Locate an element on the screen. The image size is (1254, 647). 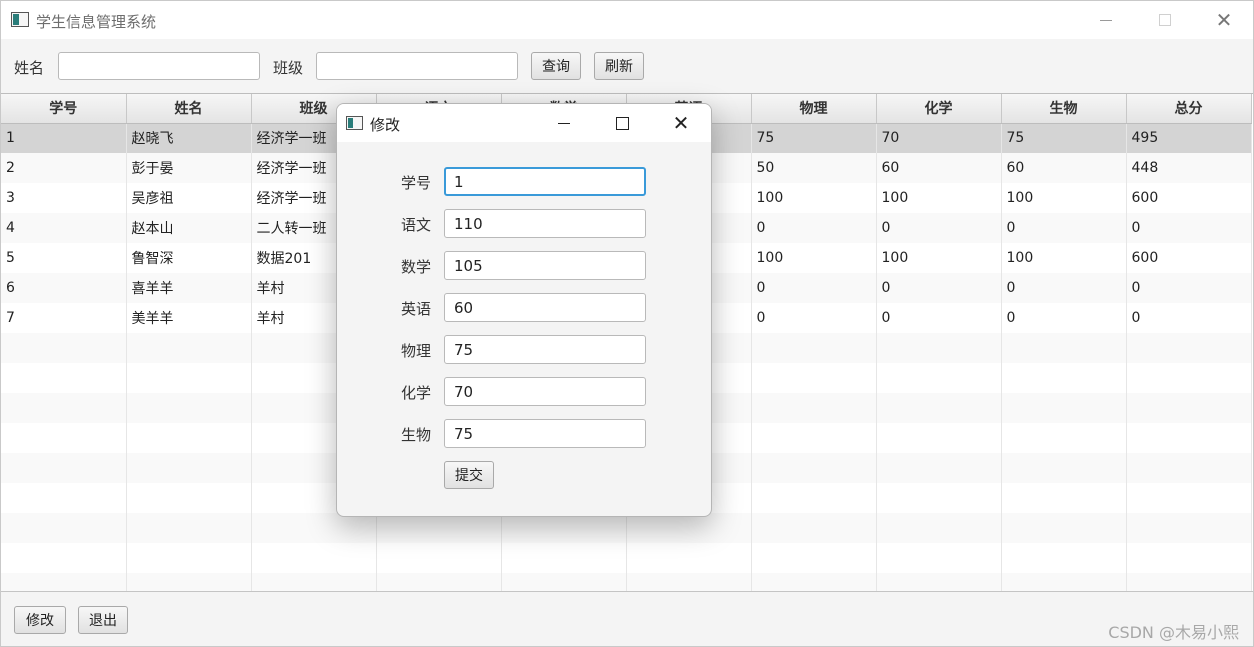
dialog-title: 修改 is located at coordinates (385, 125).